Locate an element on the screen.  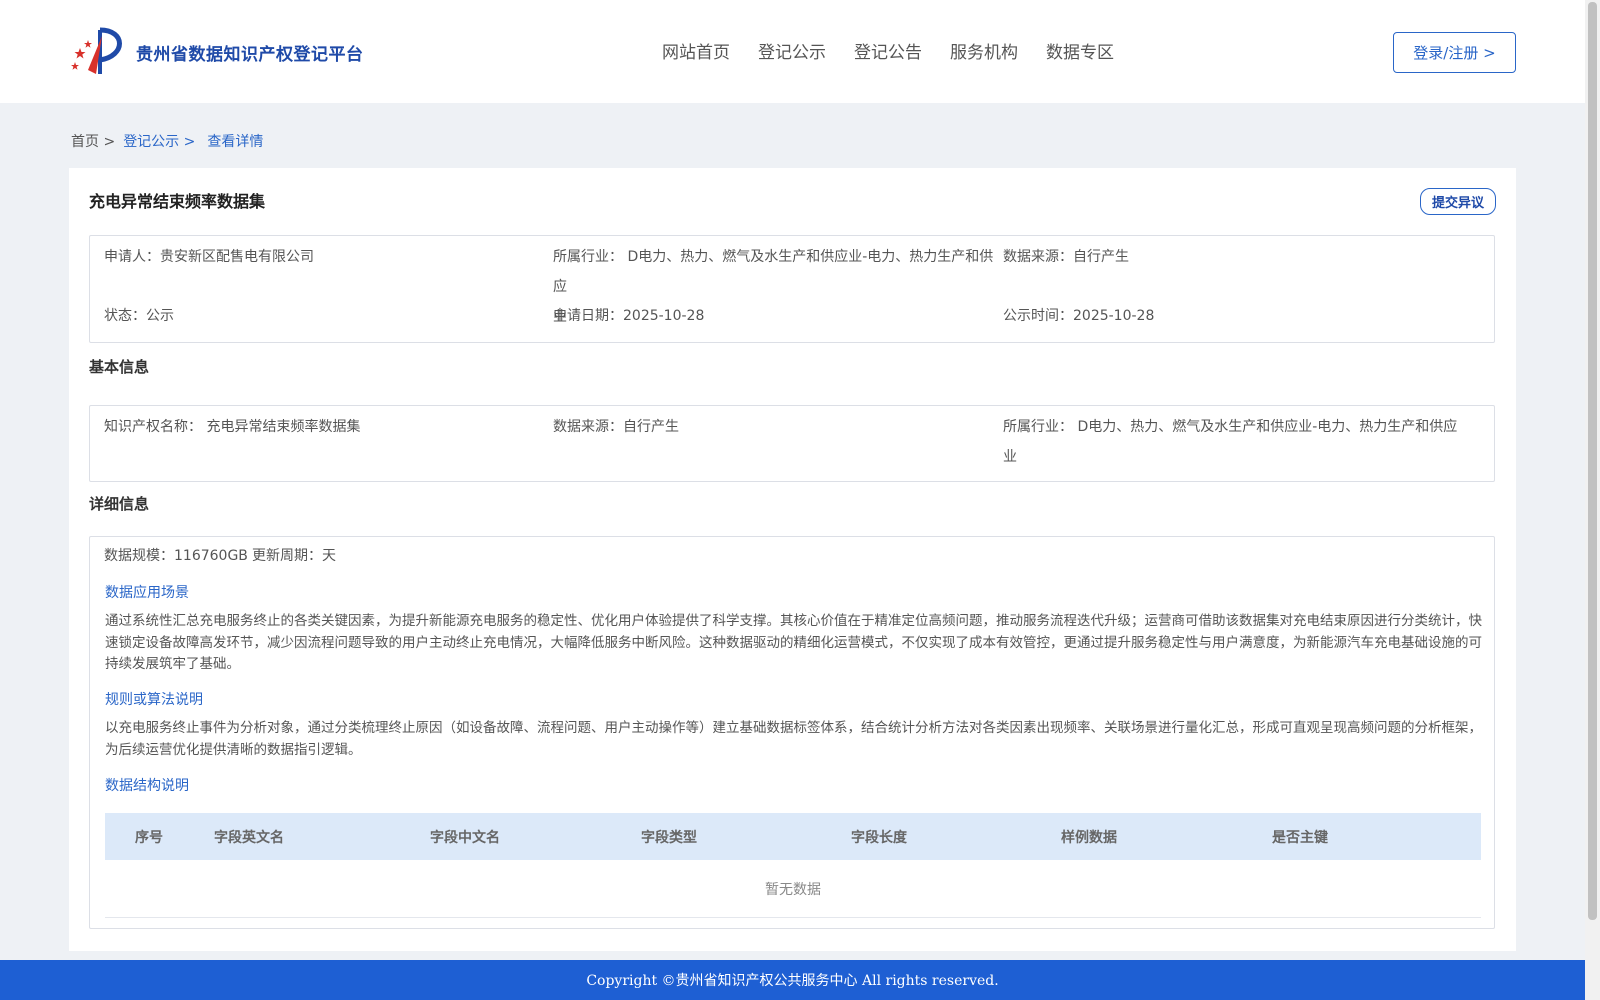
logo-emblem-icon is located at coordinates (96, 50).